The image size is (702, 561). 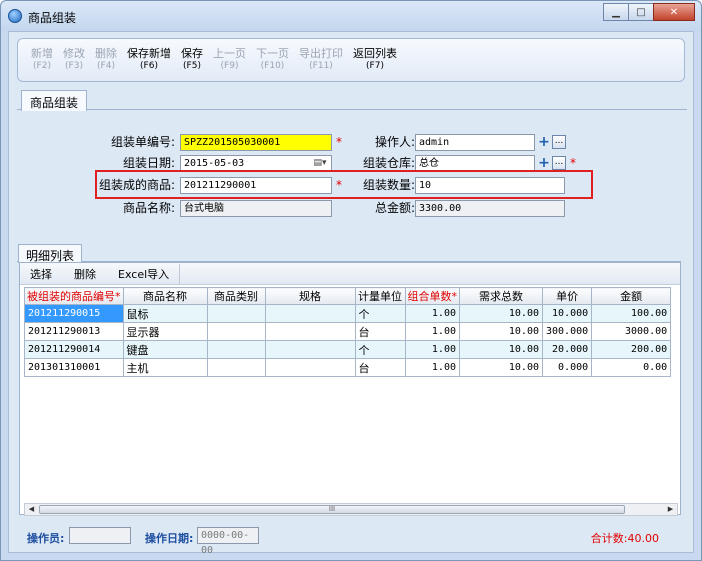 I want to click on maximize-button: □, so click(x=641, y=12).